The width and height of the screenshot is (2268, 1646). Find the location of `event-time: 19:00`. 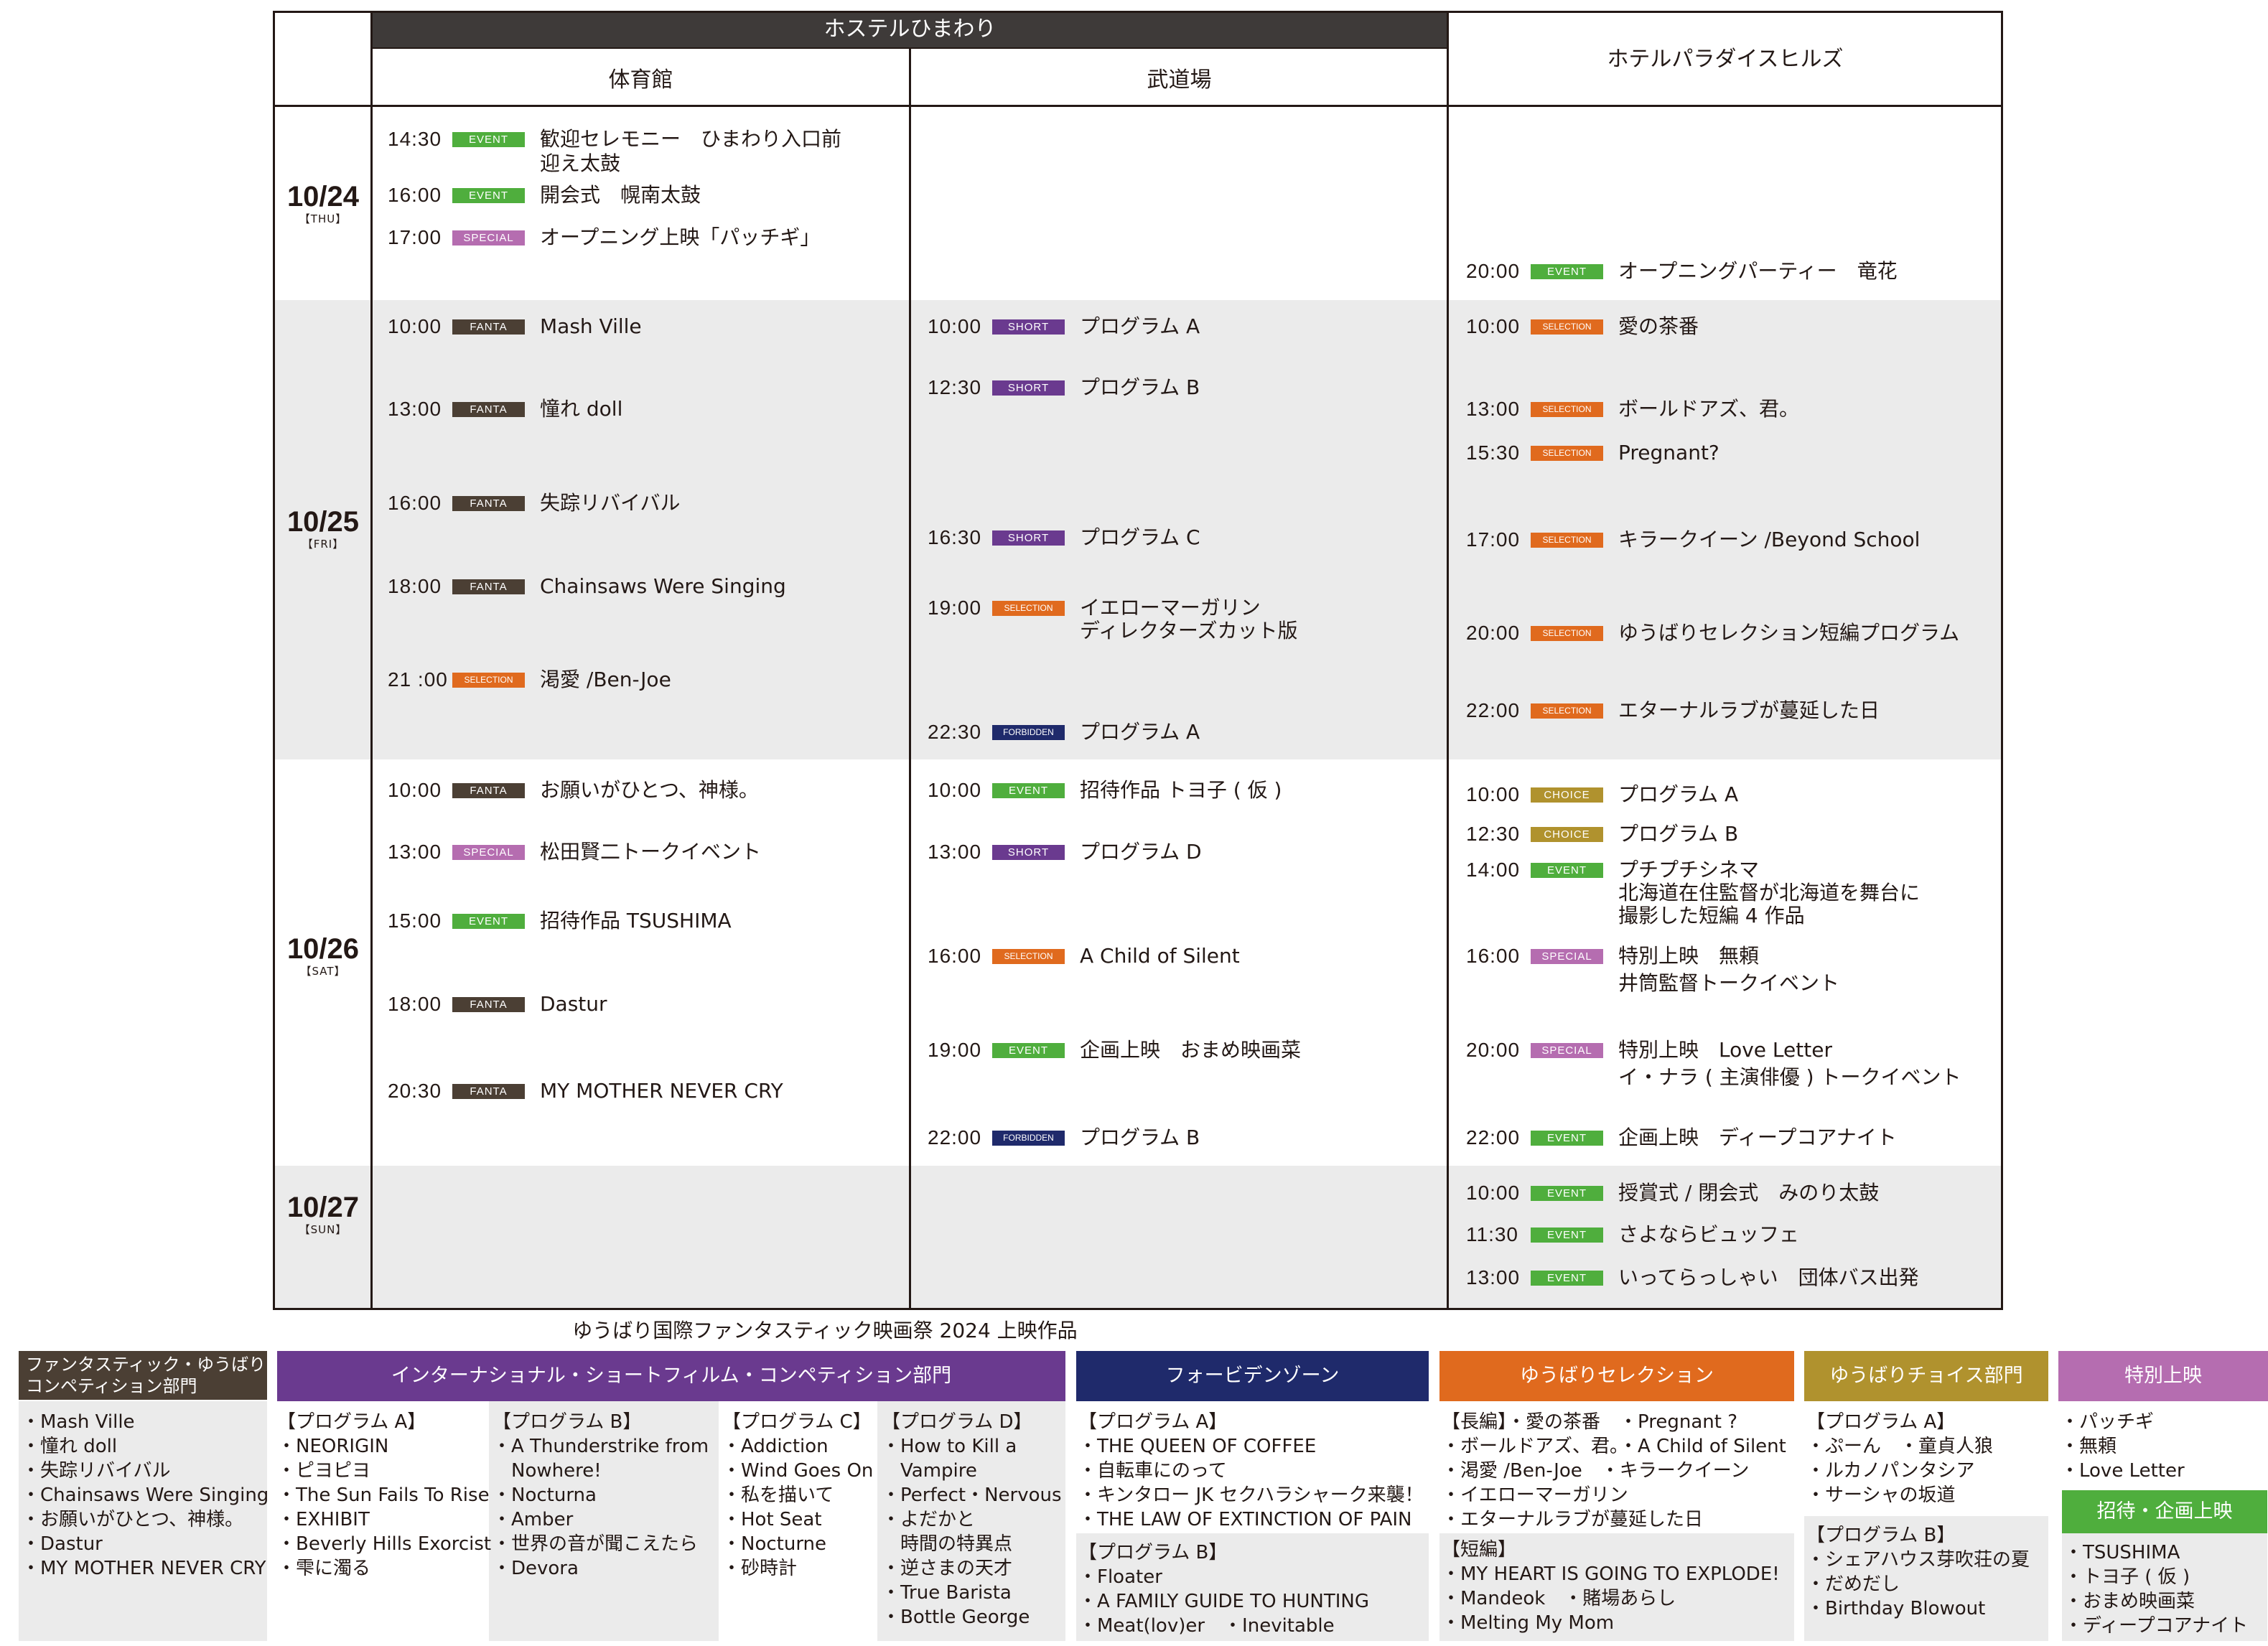

event-time: 19:00 is located at coordinates (955, 608).